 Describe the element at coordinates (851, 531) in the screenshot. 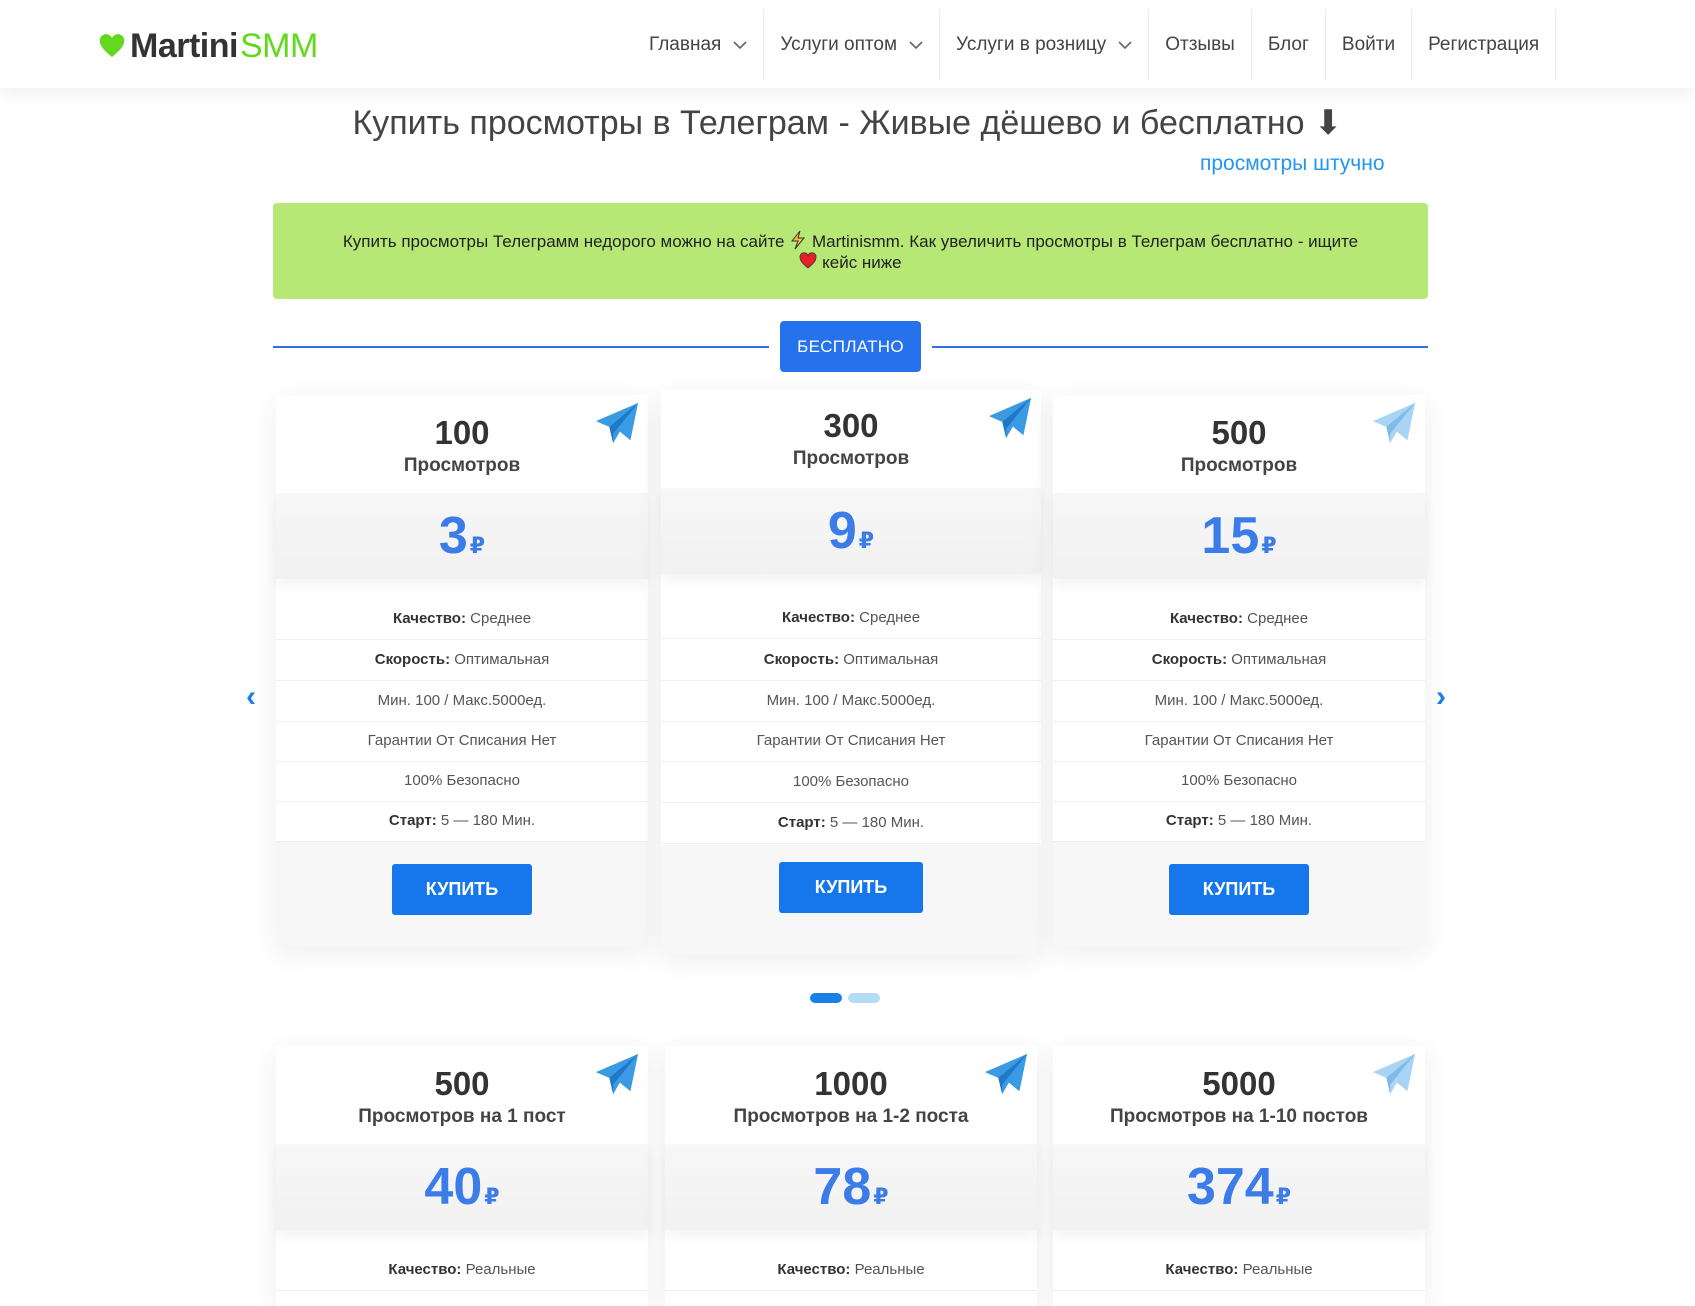

I see `price-box: 9₽` at that location.